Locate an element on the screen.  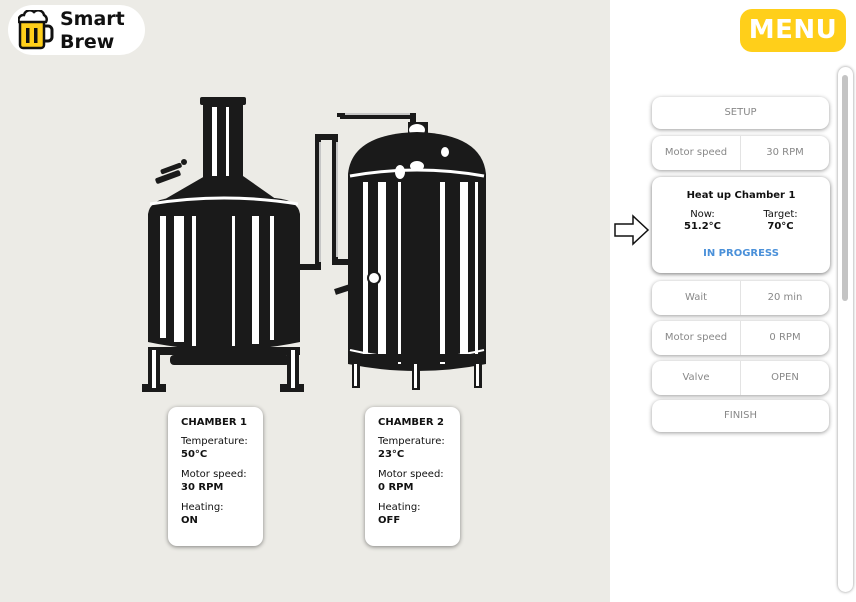
chamber-2-heating-value: OFF is located at coordinates (389, 520).